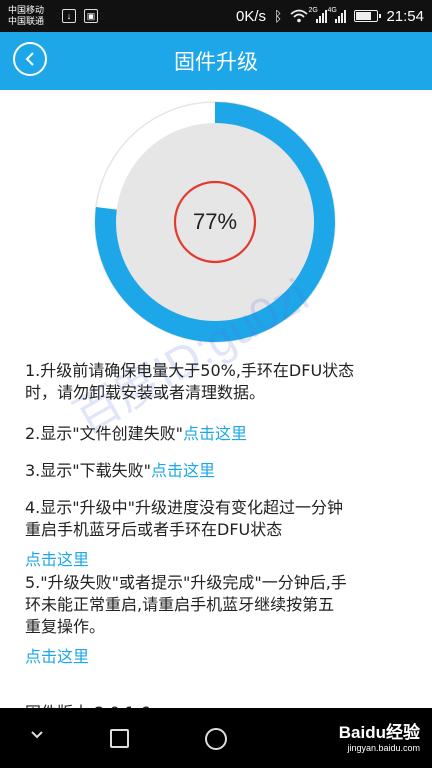 This screenshot has height=768, width=432. I want to click on notification-icons: ↓ ▣, so click(80, 16).